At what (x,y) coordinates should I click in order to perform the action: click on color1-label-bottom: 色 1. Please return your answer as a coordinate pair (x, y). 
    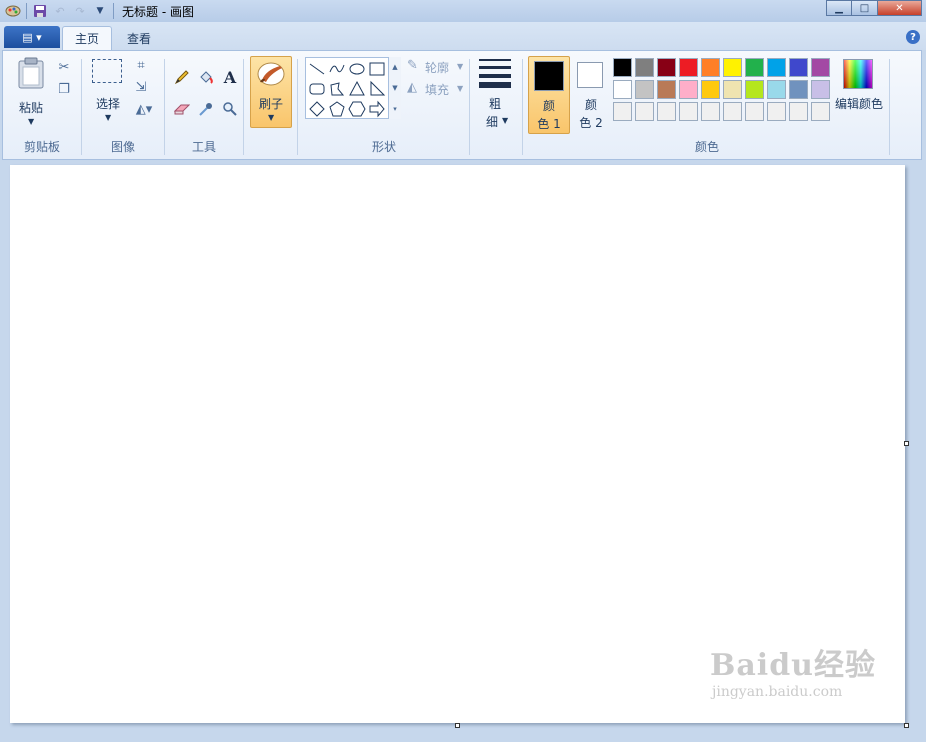
    Looking at the image, I should click on (549, 124).